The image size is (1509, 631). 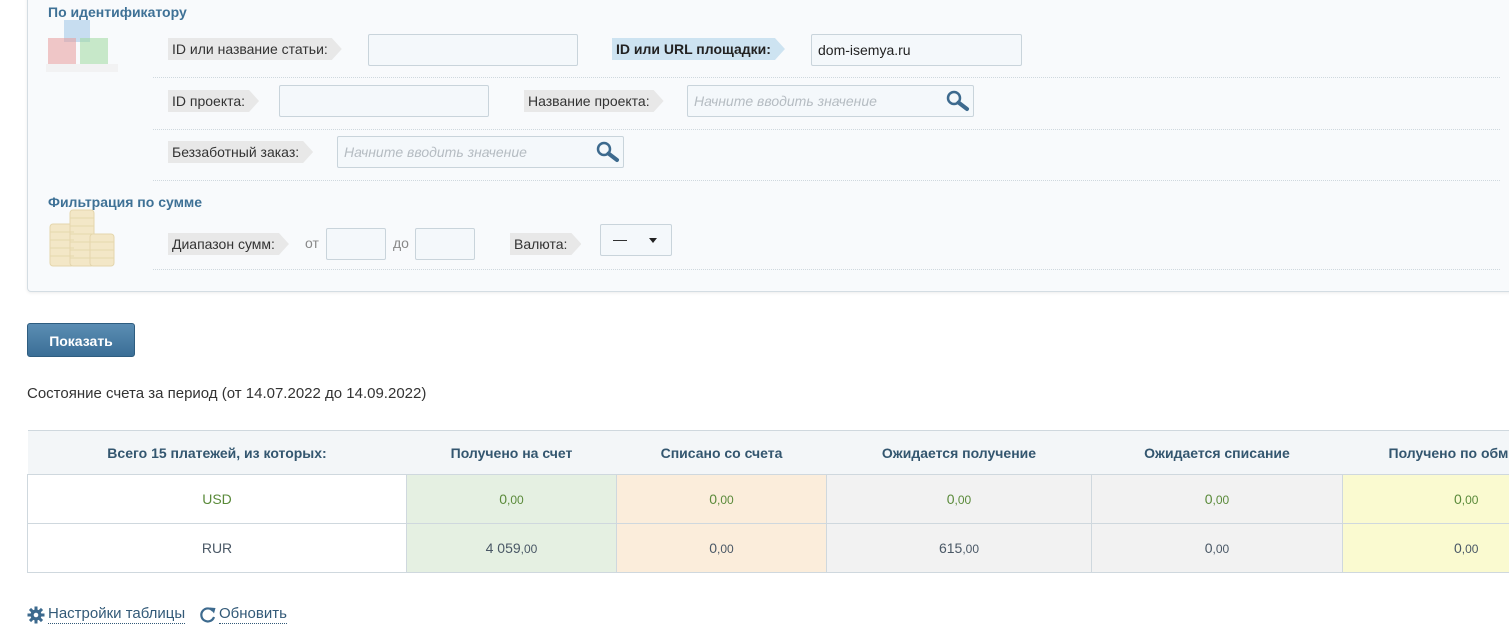 What do you see at coordinates (81, 340) in the screenshot?
I see `show-button: Показать` at bounding box center [81, 340].